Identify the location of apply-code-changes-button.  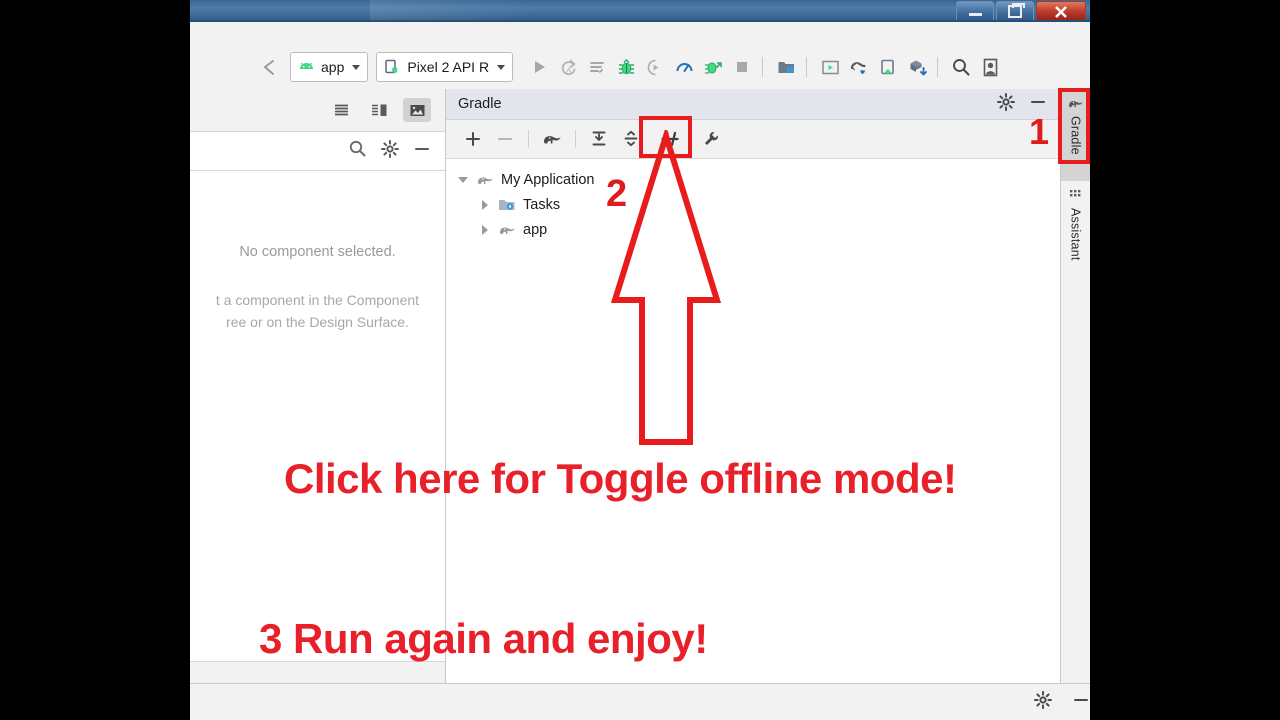
(597, 67).